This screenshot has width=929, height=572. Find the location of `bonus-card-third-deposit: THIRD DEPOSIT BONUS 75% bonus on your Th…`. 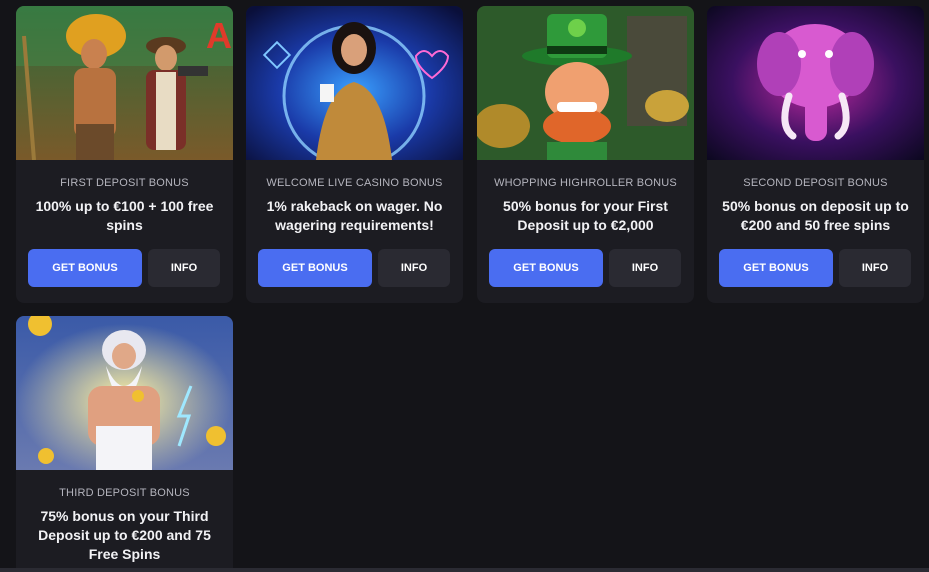

bonus-card-third-deposit: THIRD DEPOSIT BONUS 75% bonus on your Th… is located at coordinates (124, 444).